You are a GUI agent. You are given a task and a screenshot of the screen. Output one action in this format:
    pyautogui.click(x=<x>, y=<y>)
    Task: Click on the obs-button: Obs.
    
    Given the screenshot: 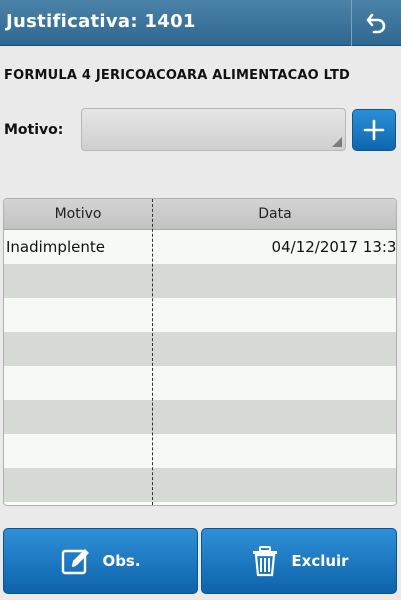 What is the action you would take?
    pyautogui.click(x=100, y=561)
    